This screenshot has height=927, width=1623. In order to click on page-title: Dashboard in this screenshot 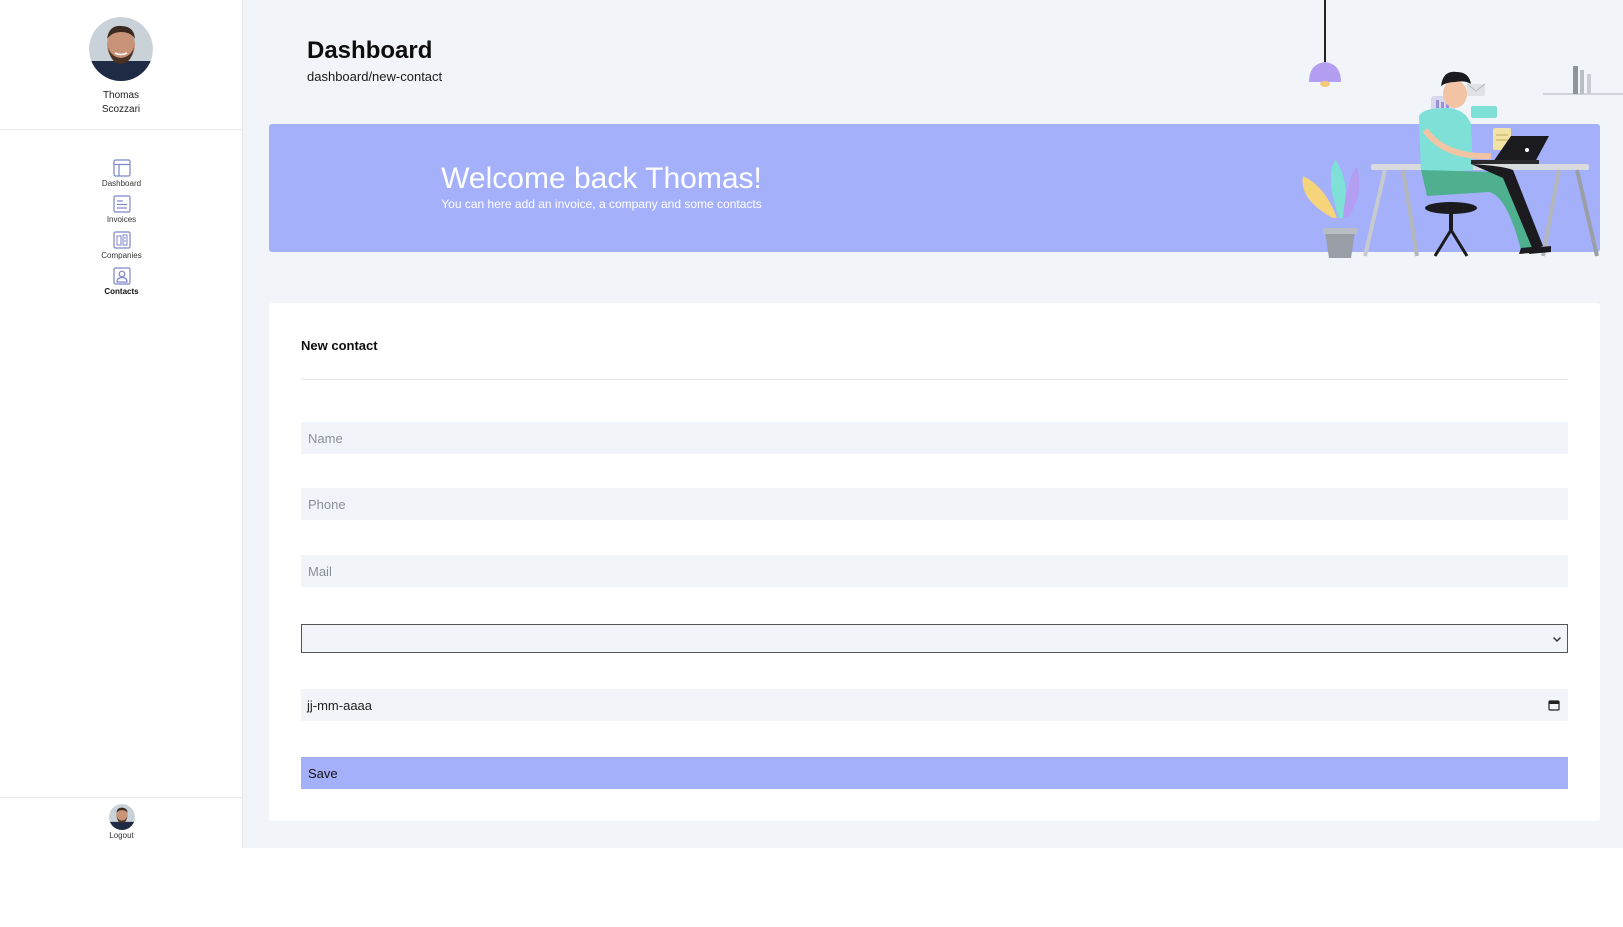, I will do `click(370, 50)`.